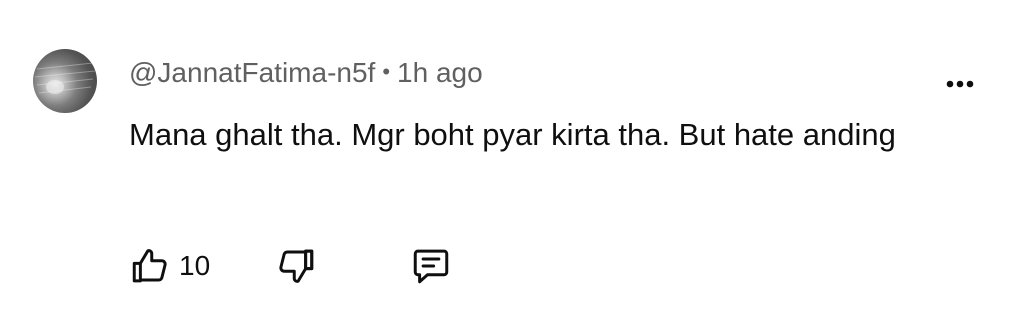 The image size is (1024, 323). Describe the element at coordinates (440, 72) in the screenshot. I see `comment-time: 1h ago` at that location.